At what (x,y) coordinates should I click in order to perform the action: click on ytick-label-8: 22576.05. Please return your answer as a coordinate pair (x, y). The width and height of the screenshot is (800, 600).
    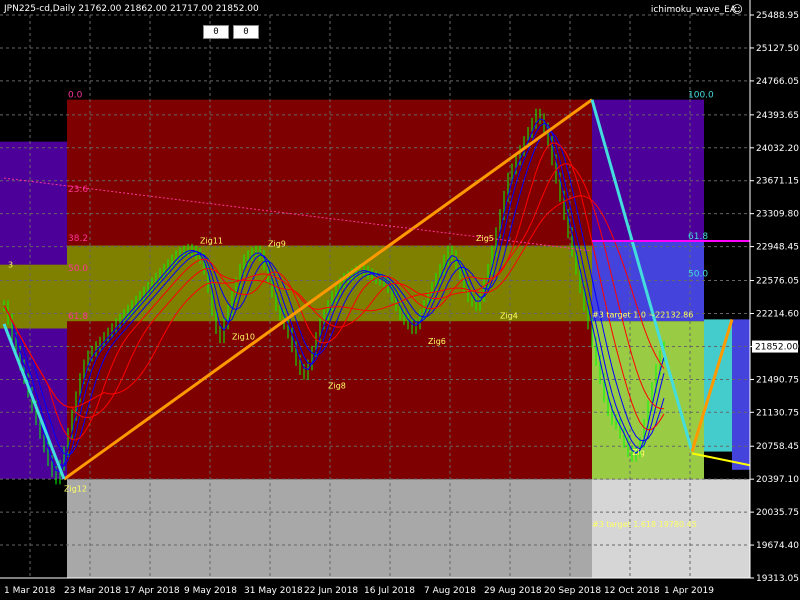
    Looking at the image, I should click on (777, 282).